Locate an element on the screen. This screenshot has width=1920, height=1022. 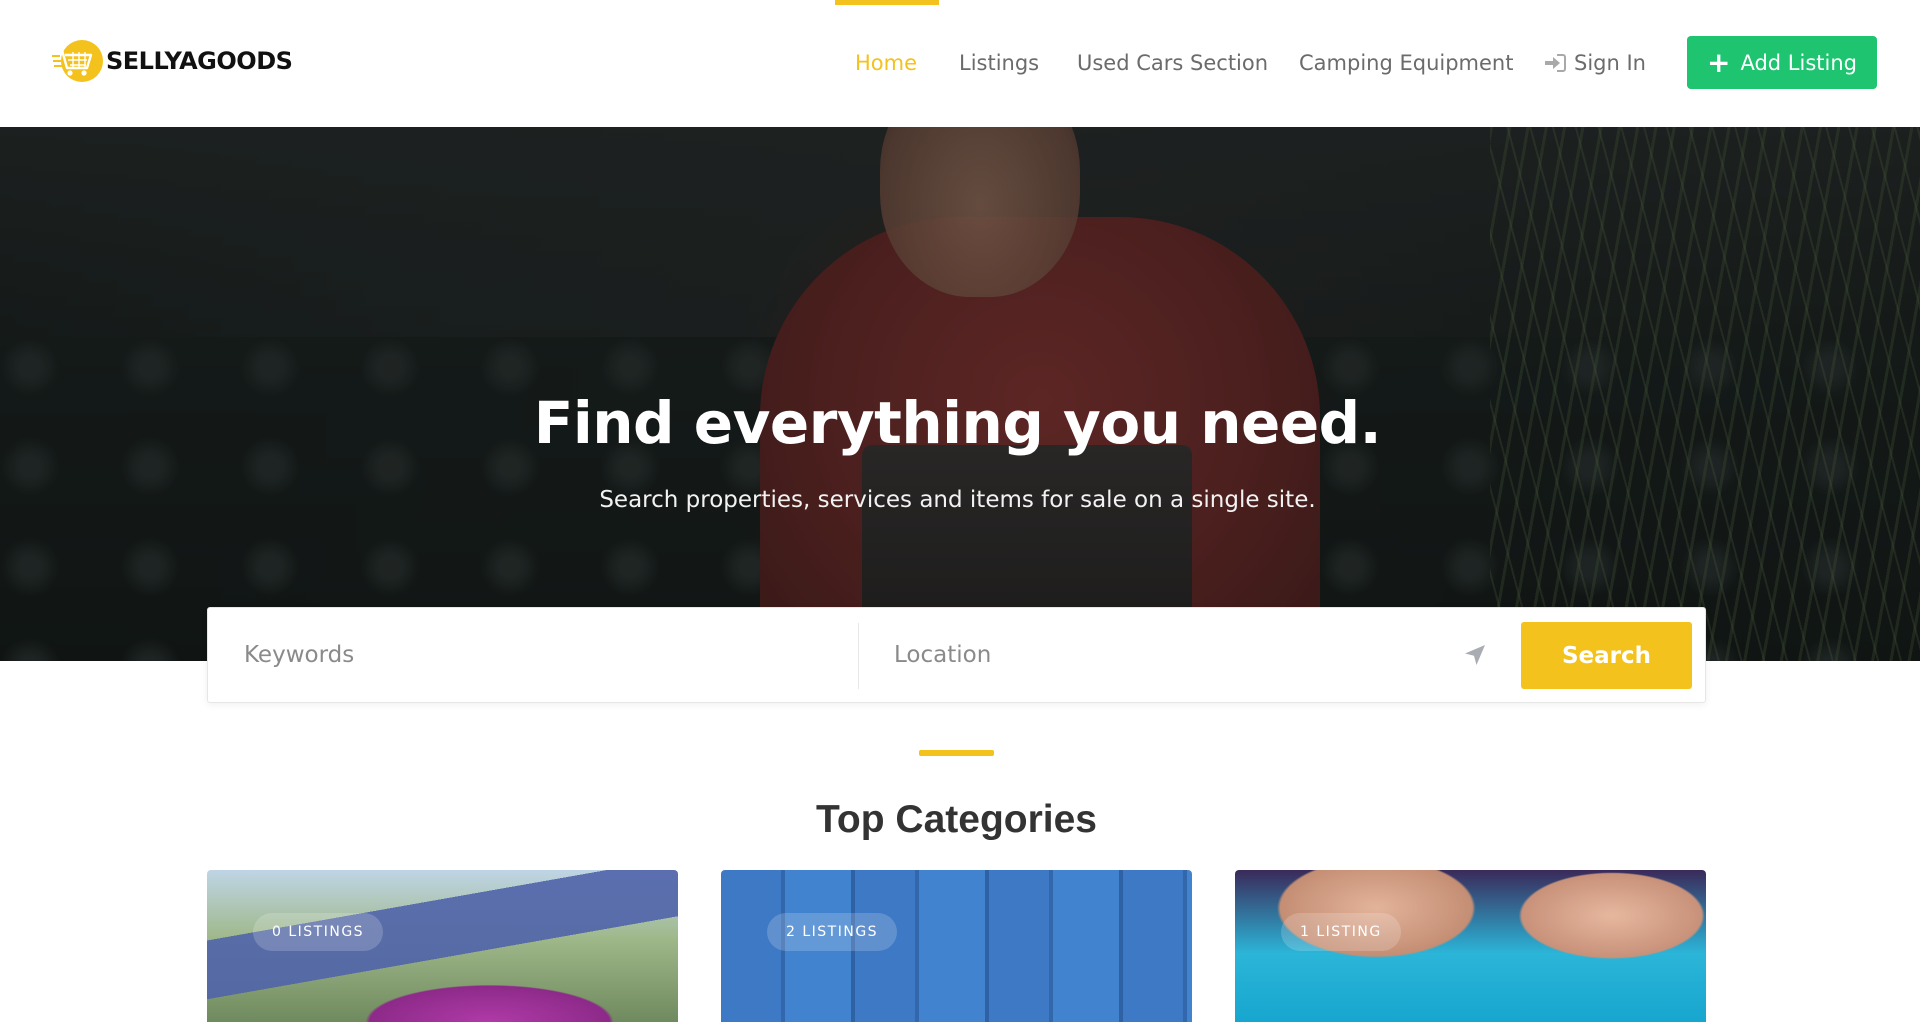
category-card: 1 LISTING is located at coordinates (1470, 946).